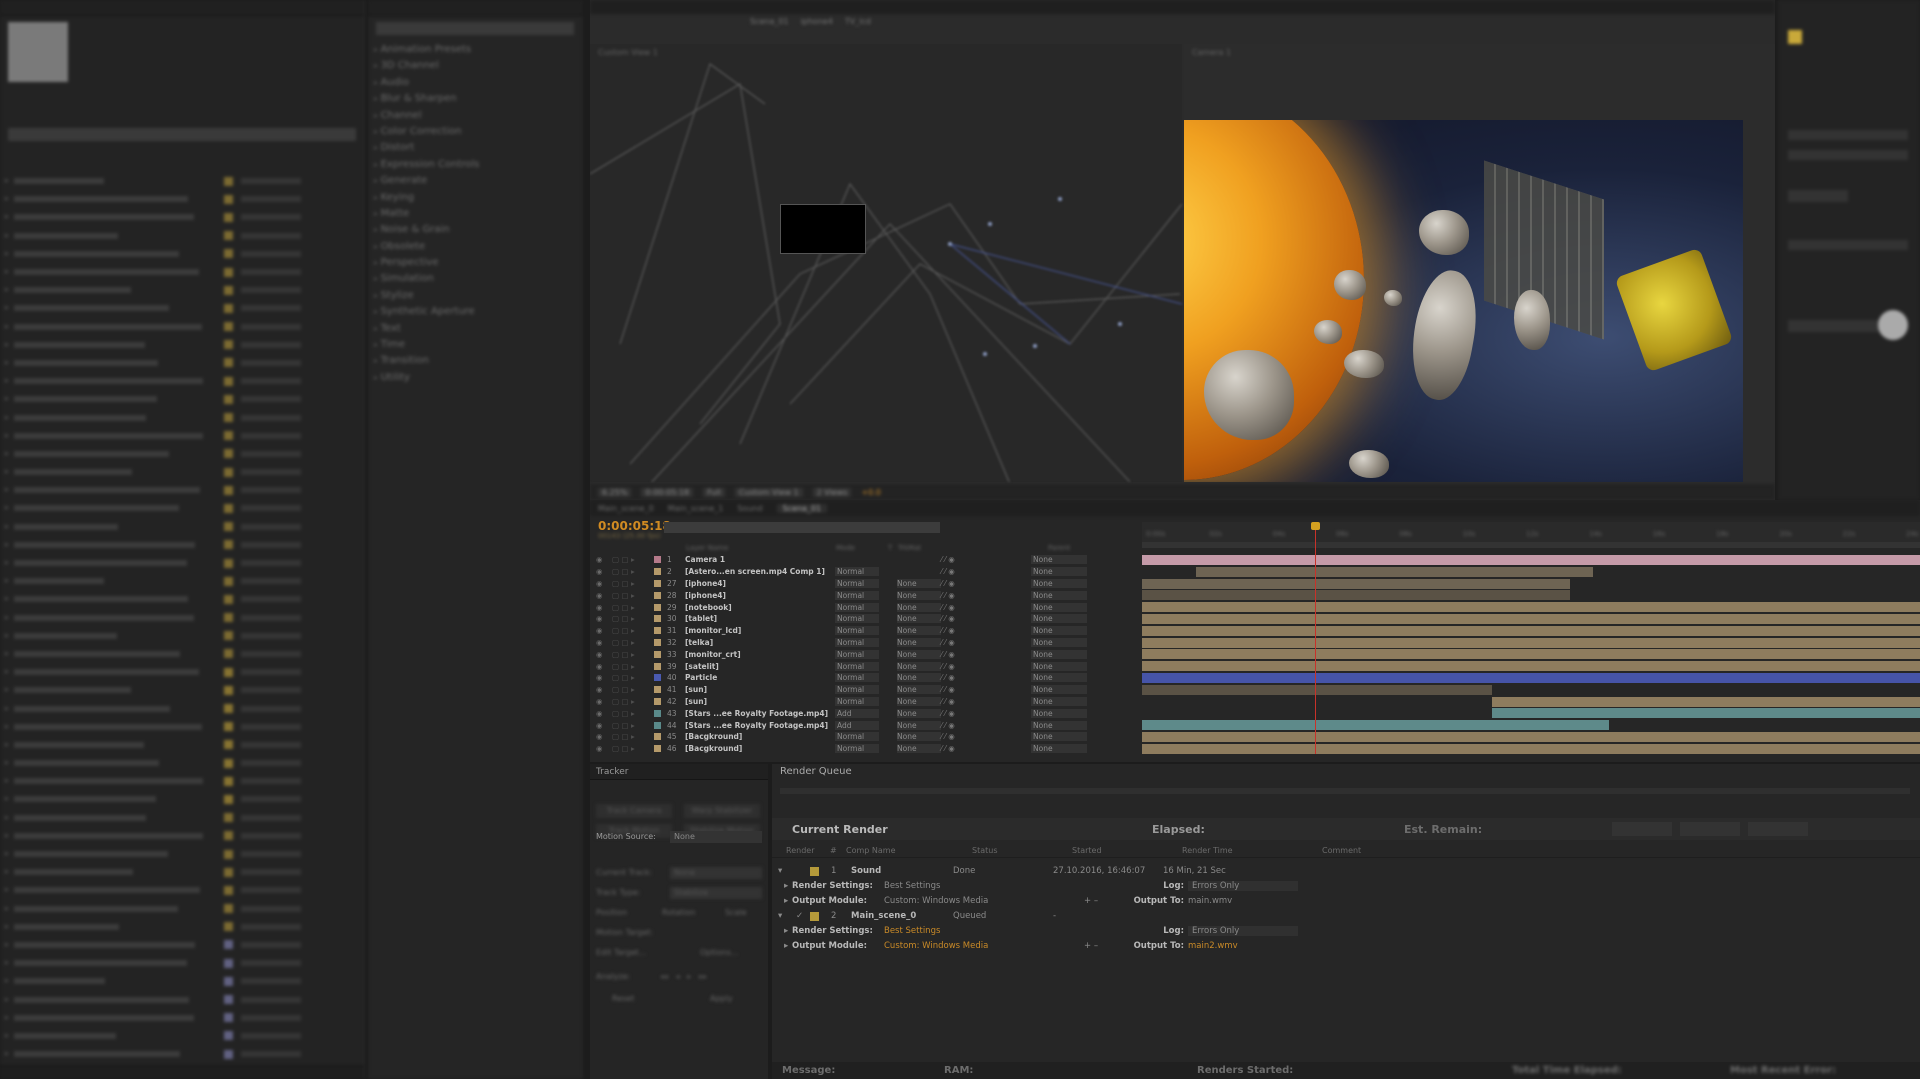 This screenshot has width=1920, height=1079. I want to click on layer-name: [iphone4], so click(760, 583).